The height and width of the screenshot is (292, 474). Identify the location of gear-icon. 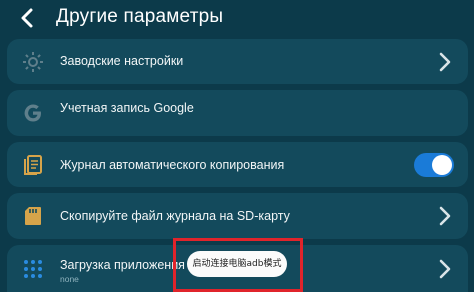
(33, 61).